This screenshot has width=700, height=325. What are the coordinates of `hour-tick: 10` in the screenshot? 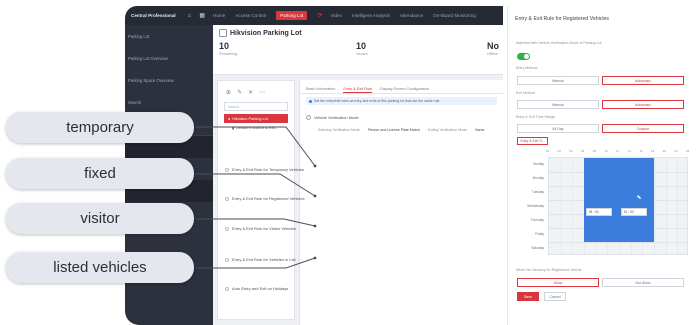 It's located at (606, 151).